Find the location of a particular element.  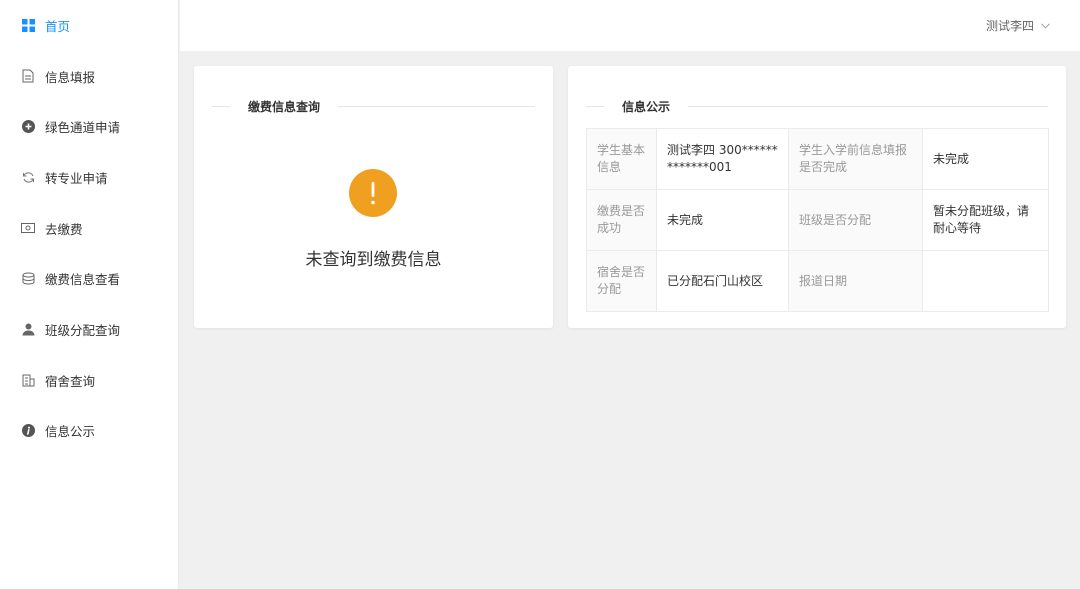

grid-icon is located at coordinates (28, 25).